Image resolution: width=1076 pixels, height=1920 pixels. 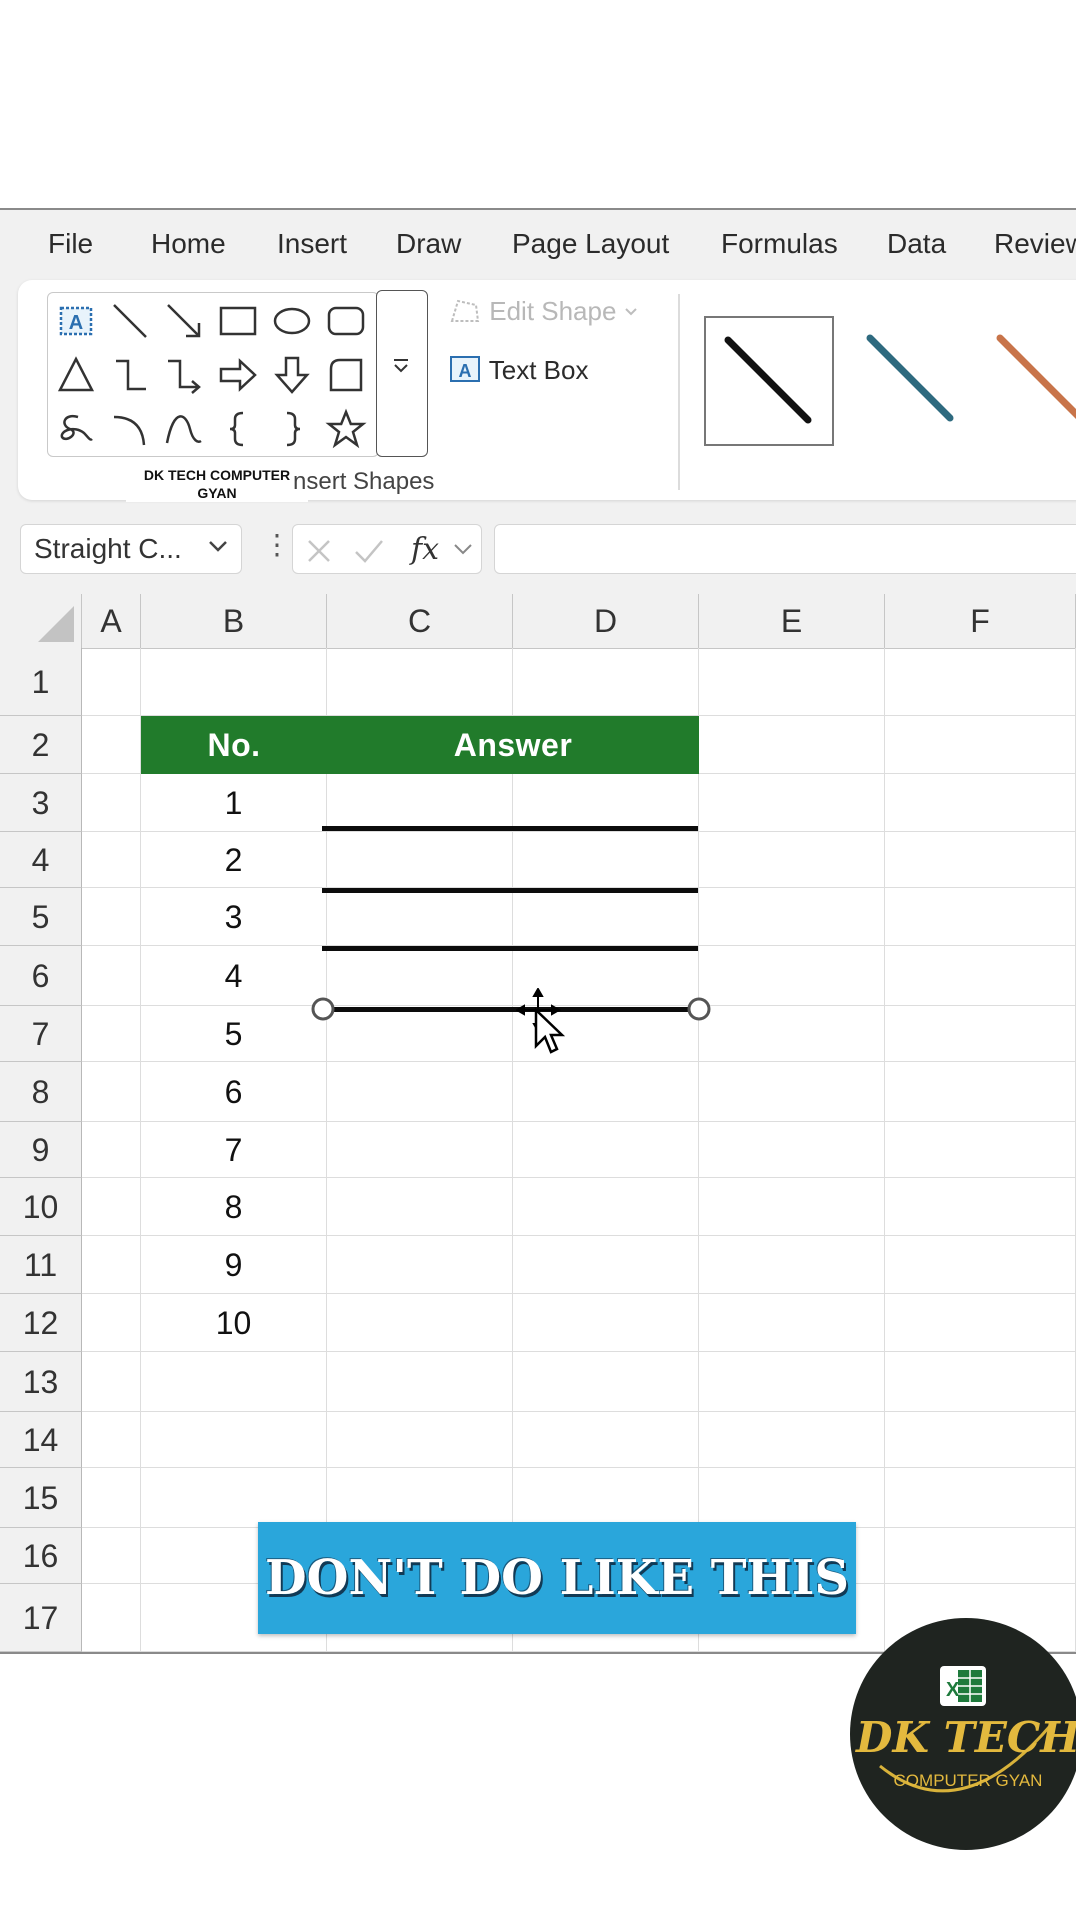 What do you see at coordinates (420, 1150) in the screenshot?
I see `cell-c9` at bounding box center [420, 1150].